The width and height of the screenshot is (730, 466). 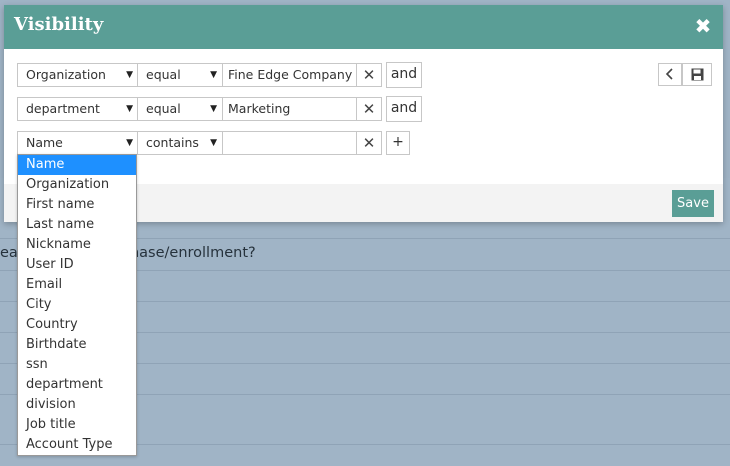 What do you see at coordinates (172, 142) in the screenshot?
I see `operator-select-value: contains` at bounding box center [172, 142].